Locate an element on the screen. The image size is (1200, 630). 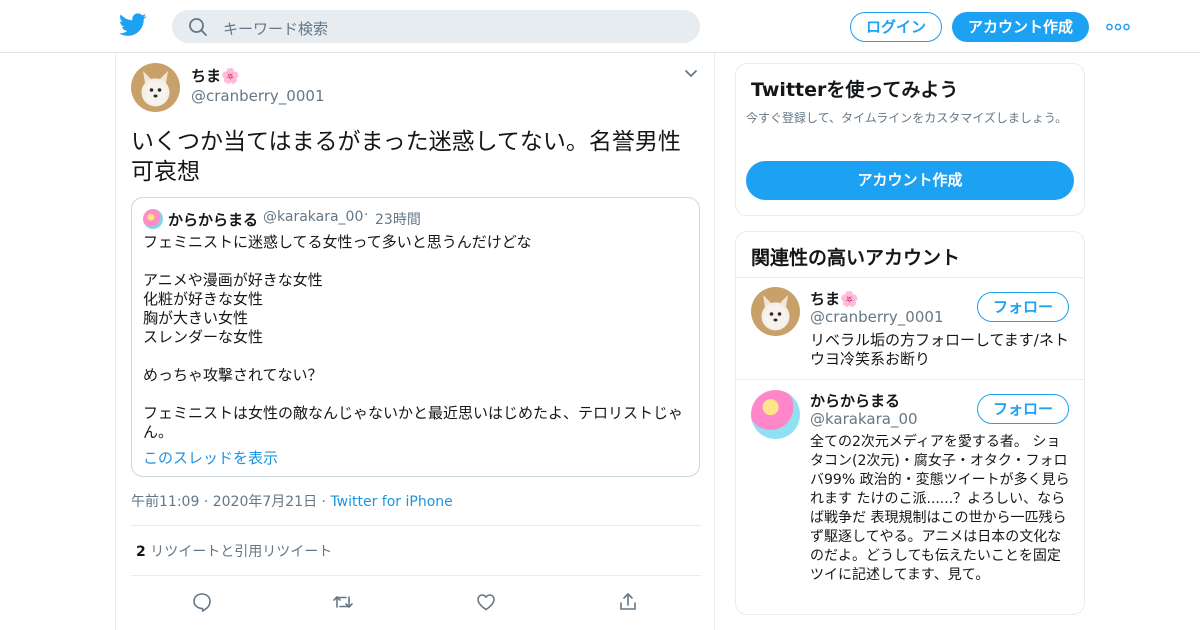
top-navigation-bar: キーワード検索 ログイン アカウント作成 is located at coordinates (600, 26).